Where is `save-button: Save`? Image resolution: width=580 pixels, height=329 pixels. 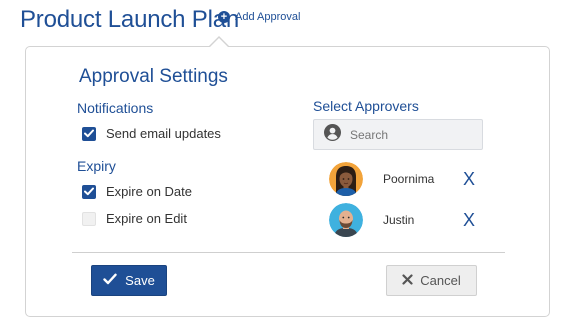 save-button: Save is located at coordinates (129, 280).